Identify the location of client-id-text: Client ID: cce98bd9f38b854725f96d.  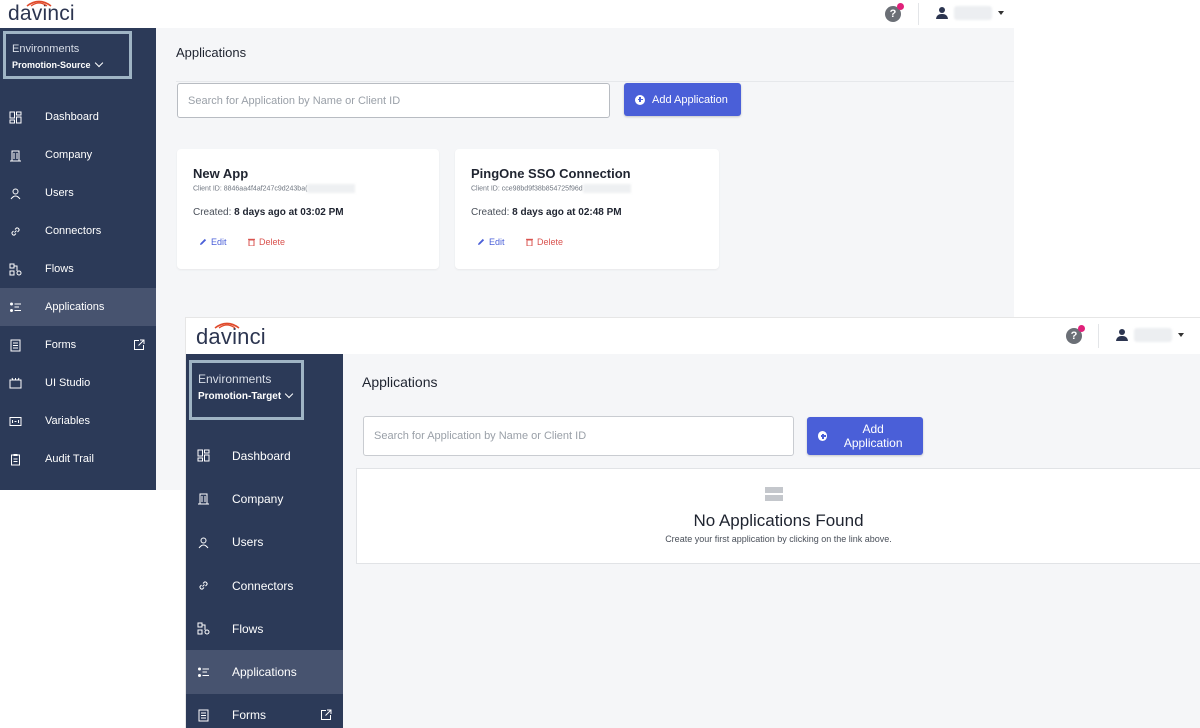
(527, 189).